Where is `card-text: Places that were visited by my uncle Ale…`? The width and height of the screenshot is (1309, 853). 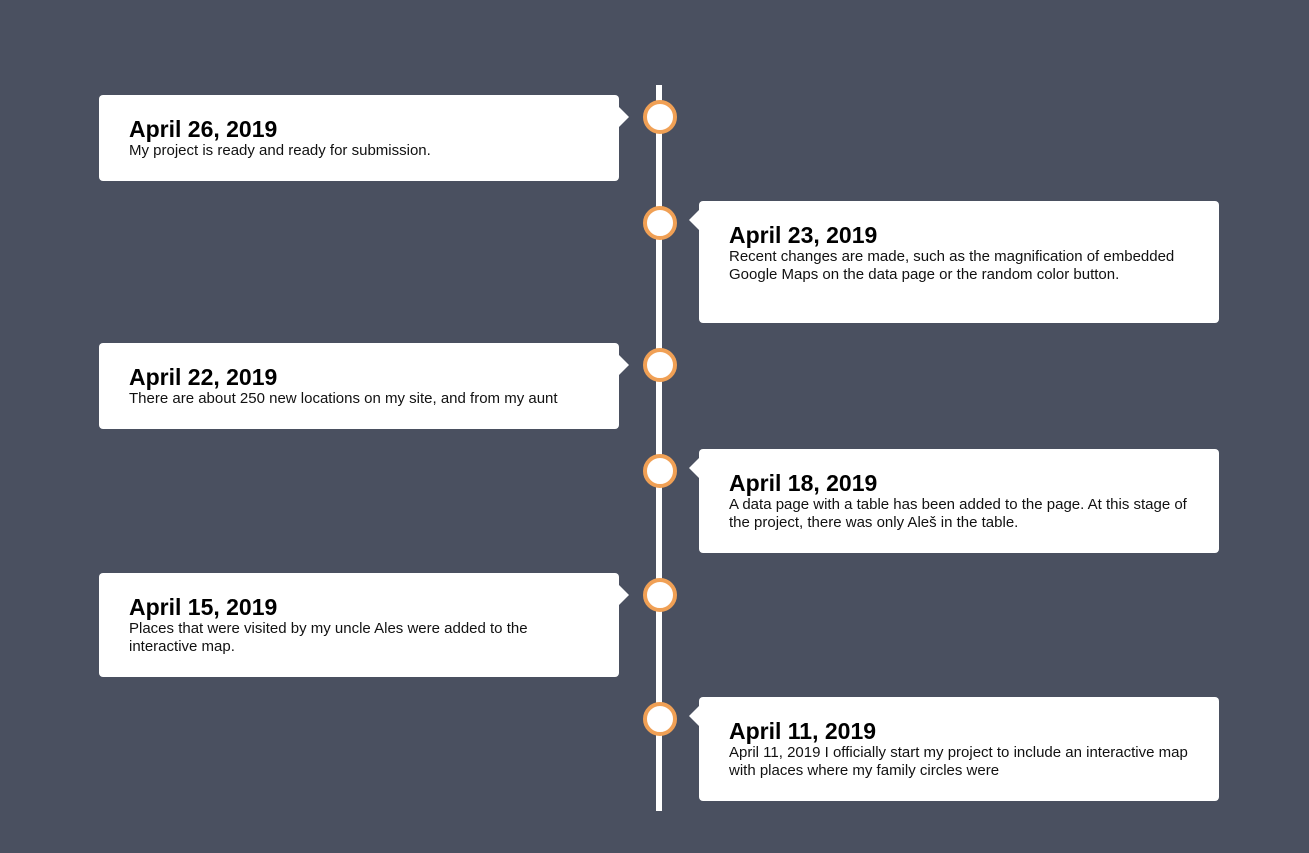
card-text: Places that were visited by my uncle Ale… is located at coordinates (328, 637).